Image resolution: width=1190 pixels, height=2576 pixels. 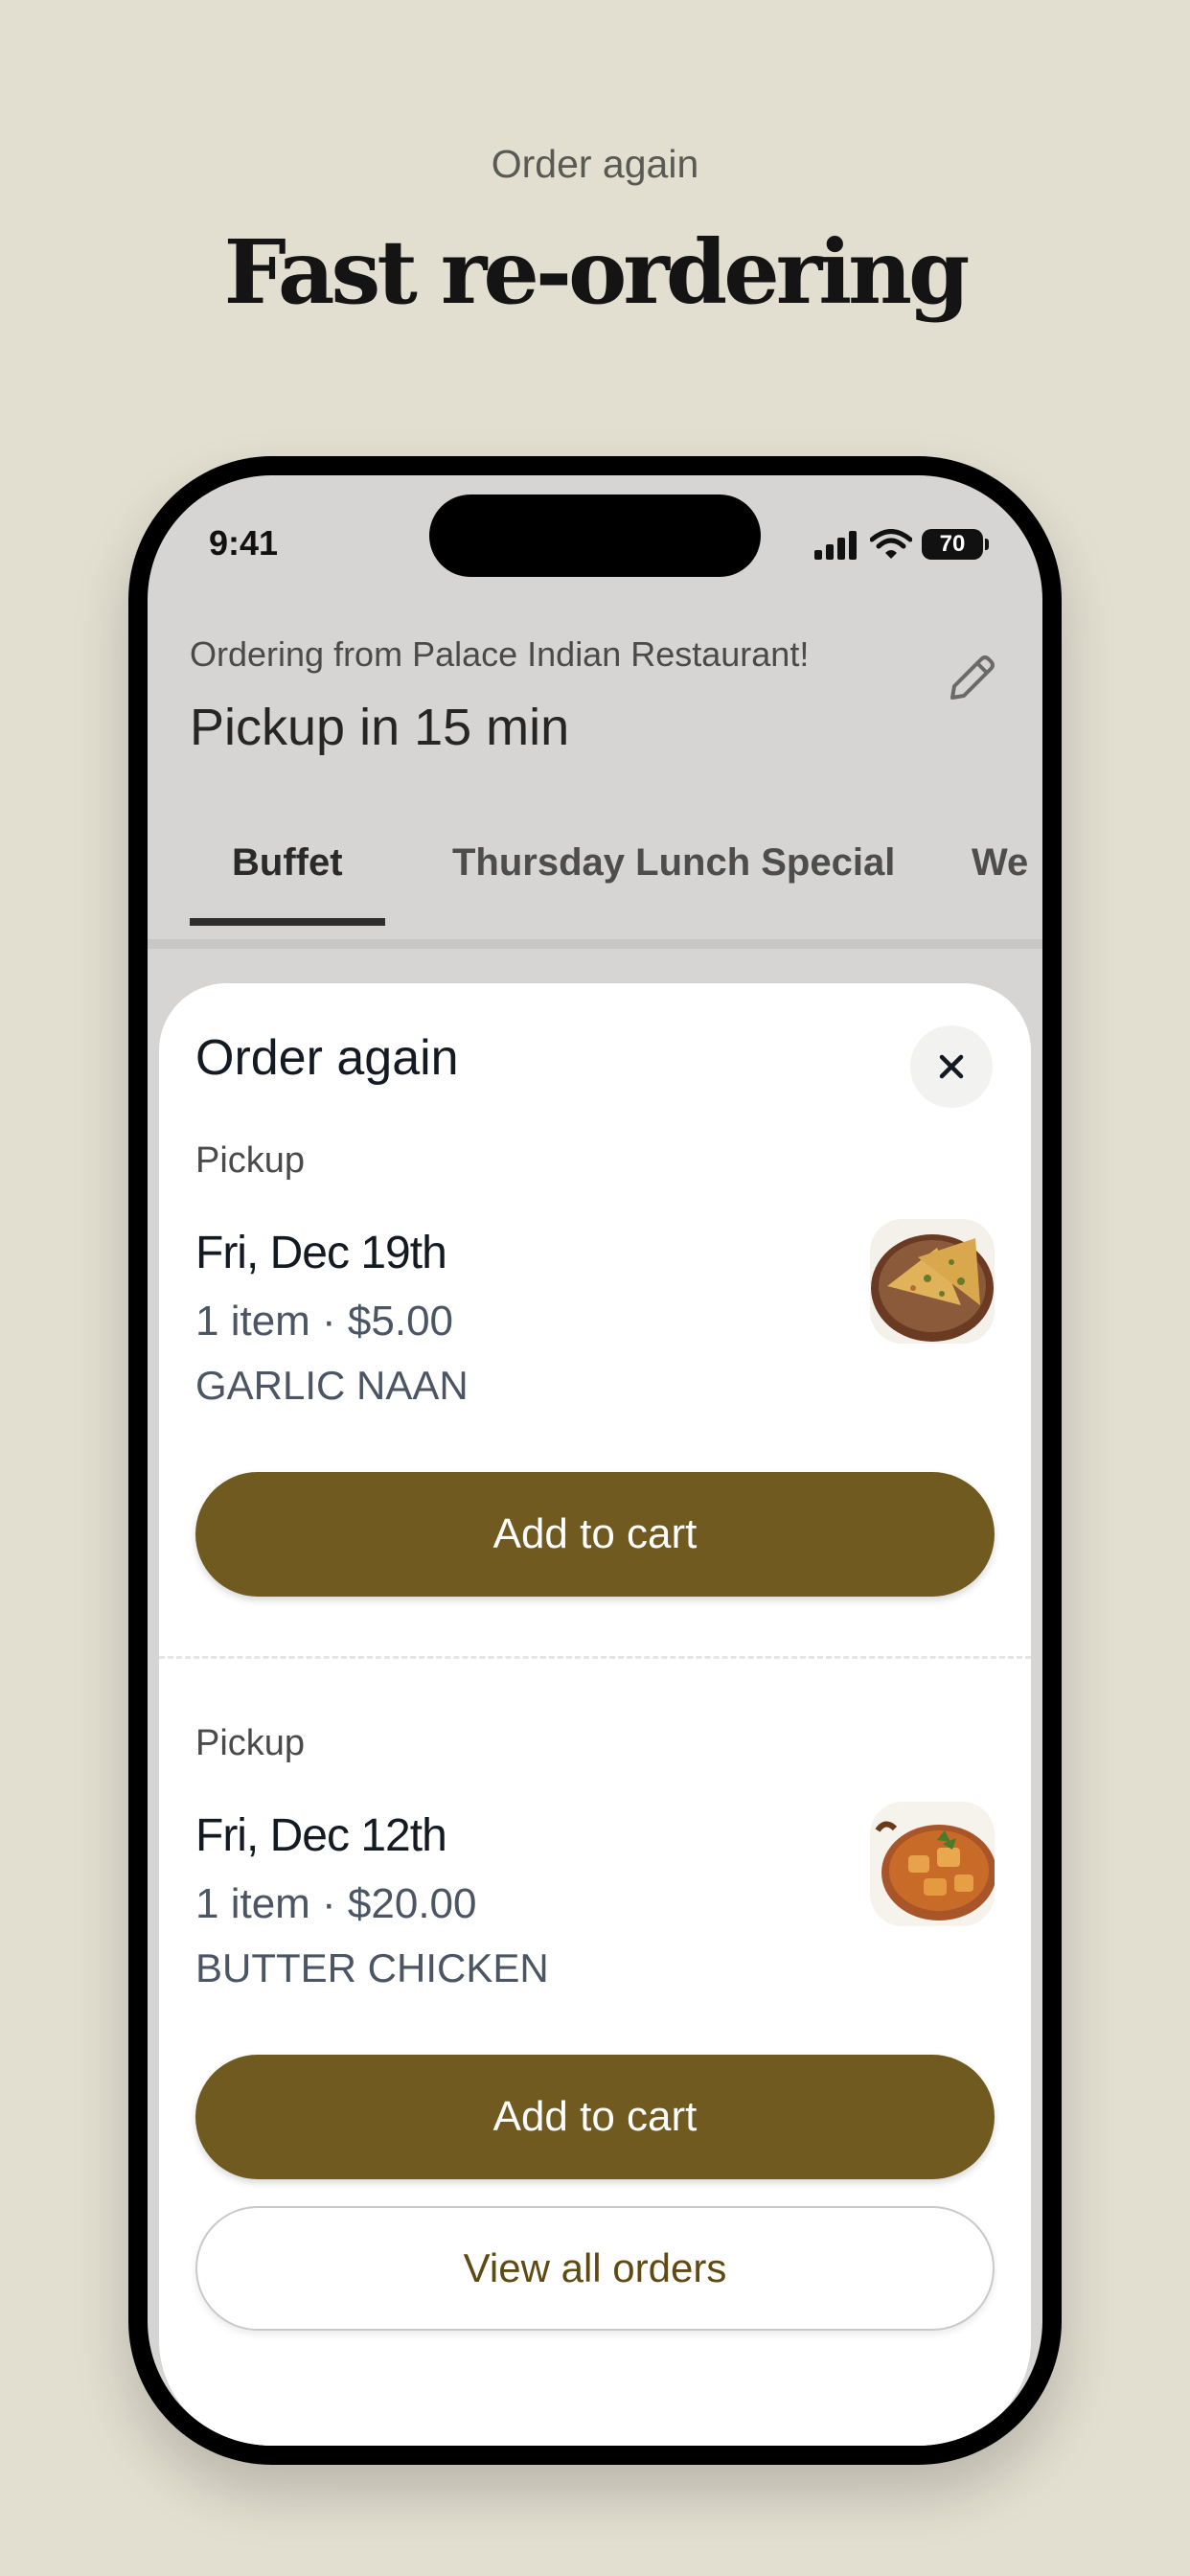 What do you see at coordinates (244, 543) in the screenshot?
I see `status-time: 9:41` at bounding box center [244, 543].